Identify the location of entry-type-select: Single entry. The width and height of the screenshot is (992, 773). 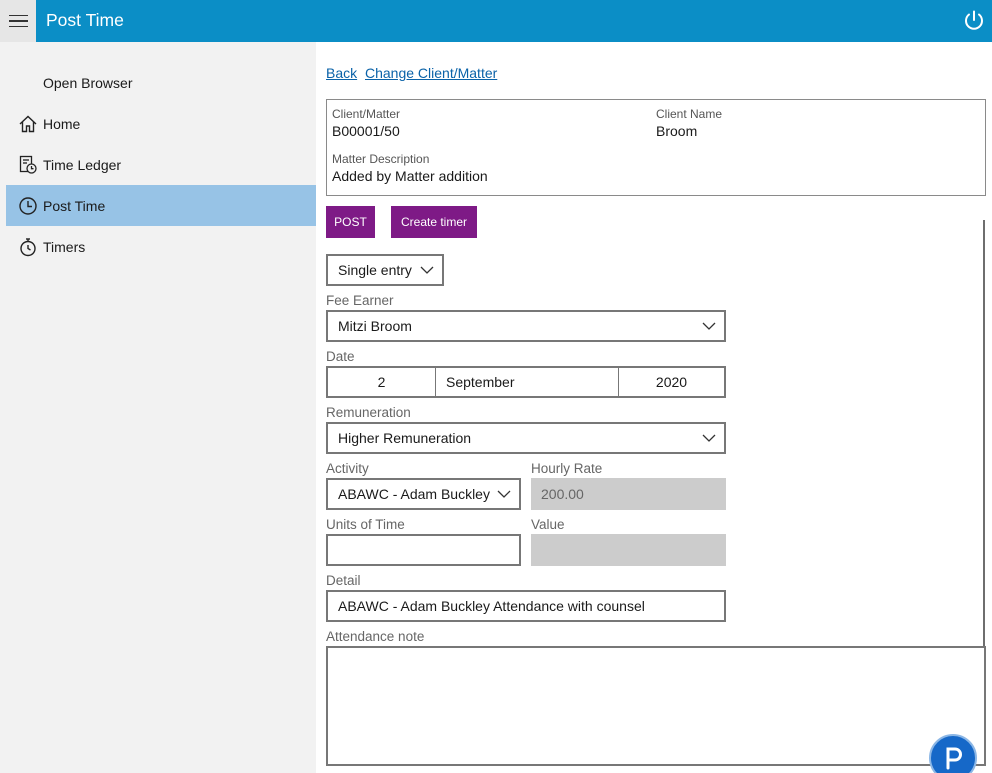
(385, 270).